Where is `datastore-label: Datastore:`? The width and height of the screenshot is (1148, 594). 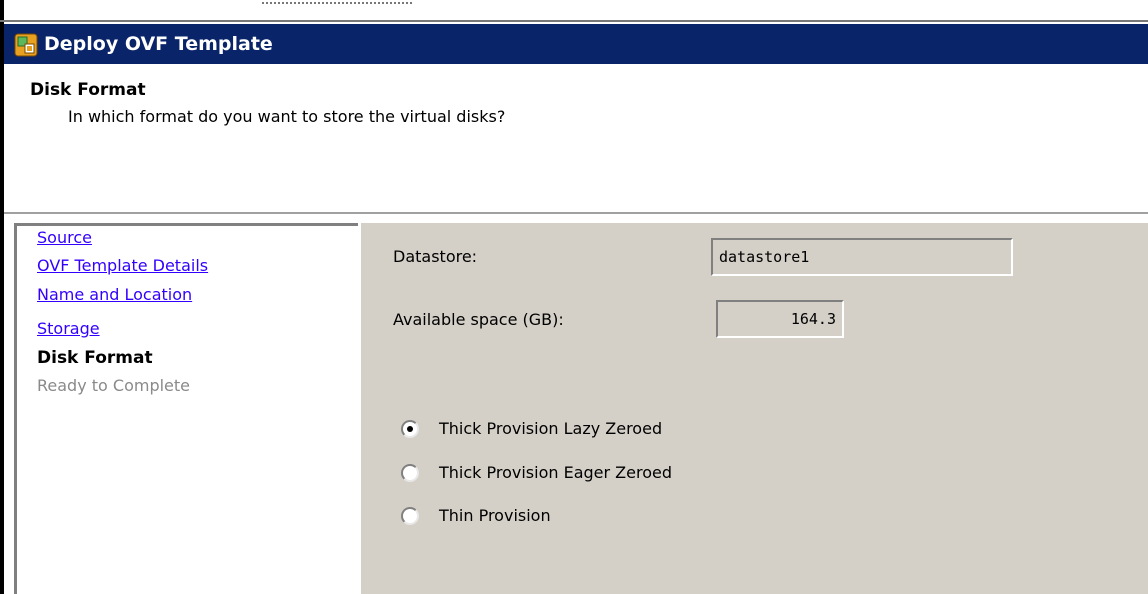 datastore-label: Datastore: is located at coordinates (435, 256).